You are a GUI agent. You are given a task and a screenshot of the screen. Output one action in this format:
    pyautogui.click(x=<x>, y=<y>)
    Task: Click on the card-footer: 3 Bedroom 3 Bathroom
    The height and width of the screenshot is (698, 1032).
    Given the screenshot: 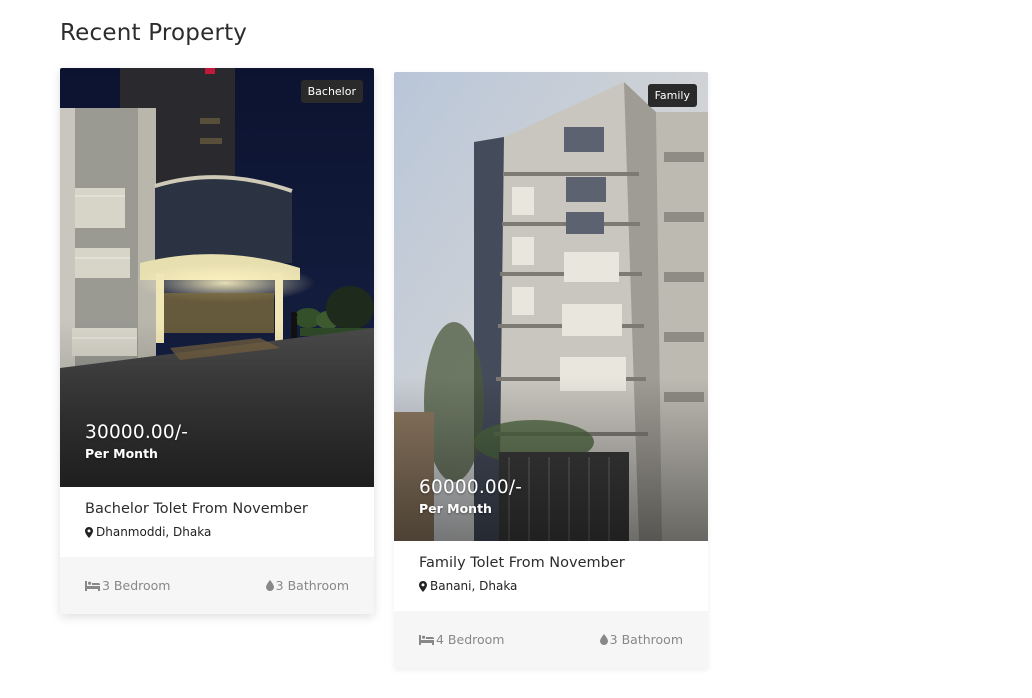 What is the action you would take?
    pyautogui.click(x=217, y=585)
    